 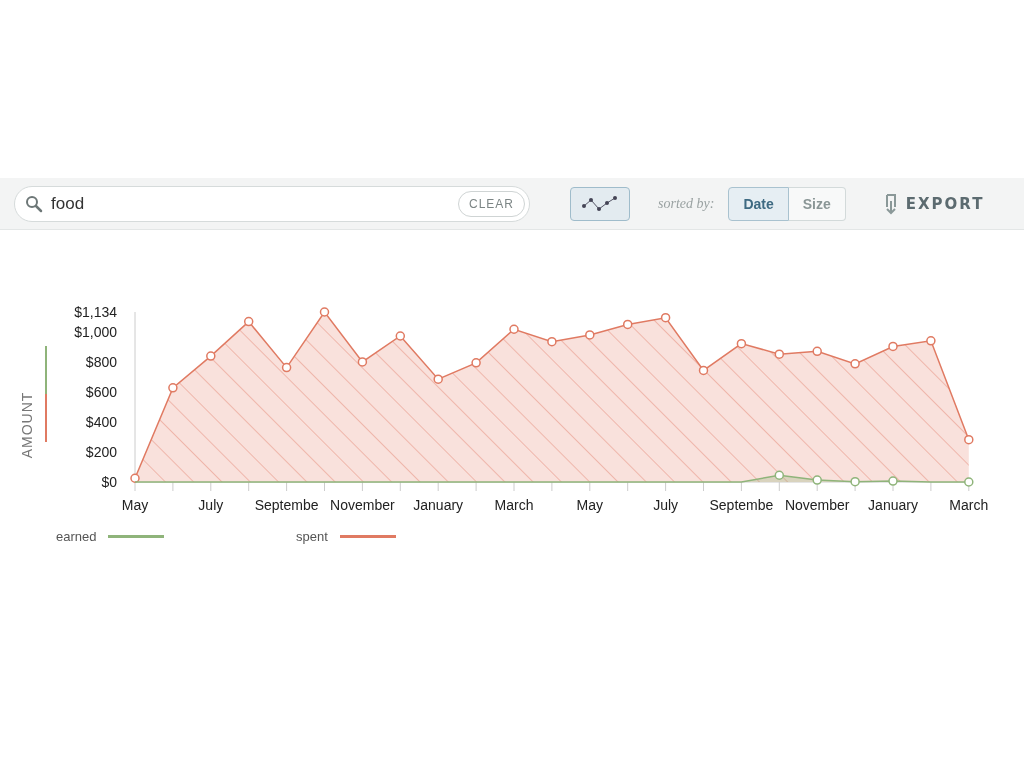 I want to click on legend-label: spent, so click(x=312, y=536).